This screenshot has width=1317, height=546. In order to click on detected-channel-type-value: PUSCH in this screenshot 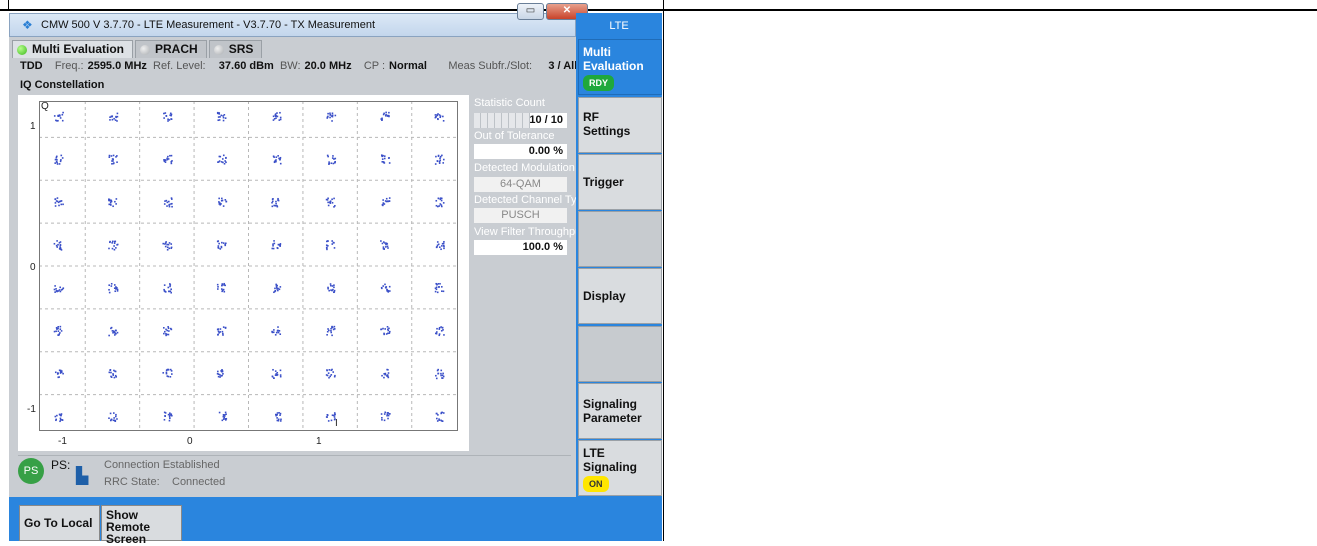, I will do `click(520, 215)`.